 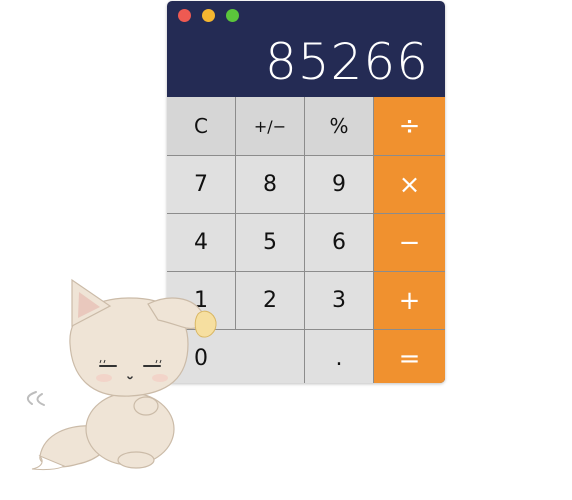 I want to click on digit-8-button: 8, so click(x=270, y=184).